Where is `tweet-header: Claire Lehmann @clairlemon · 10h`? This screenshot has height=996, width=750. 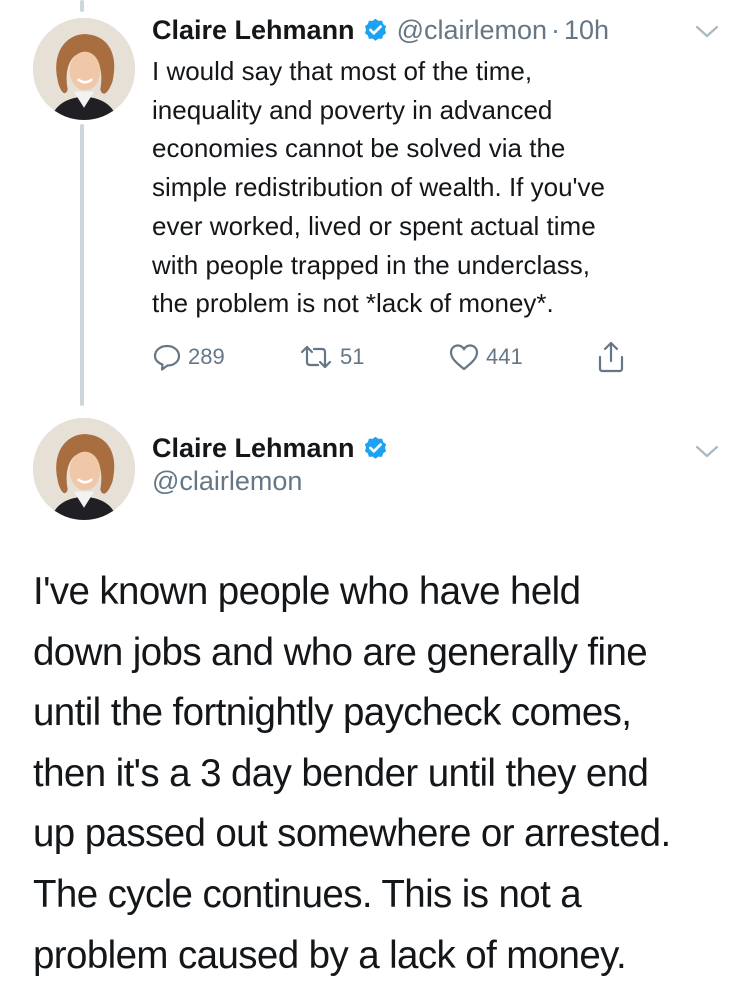 tweet-header: Claire Lehmann @clairlemon · 10h is located at coordinates (380, 30).